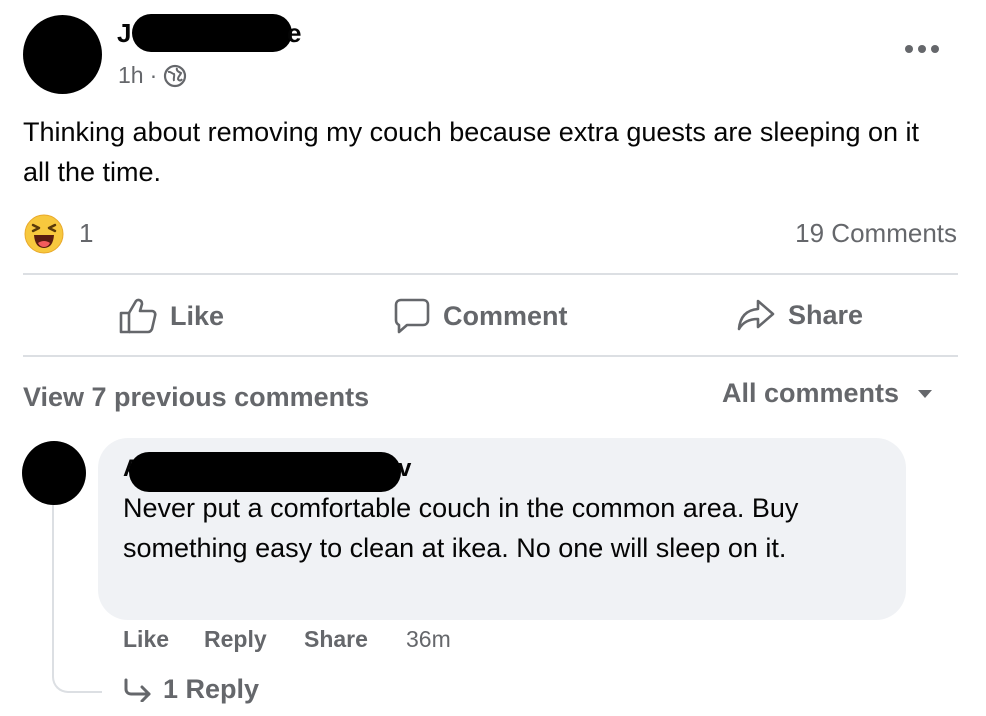  I want to click on author-name-initial: J, so click(124, 33).